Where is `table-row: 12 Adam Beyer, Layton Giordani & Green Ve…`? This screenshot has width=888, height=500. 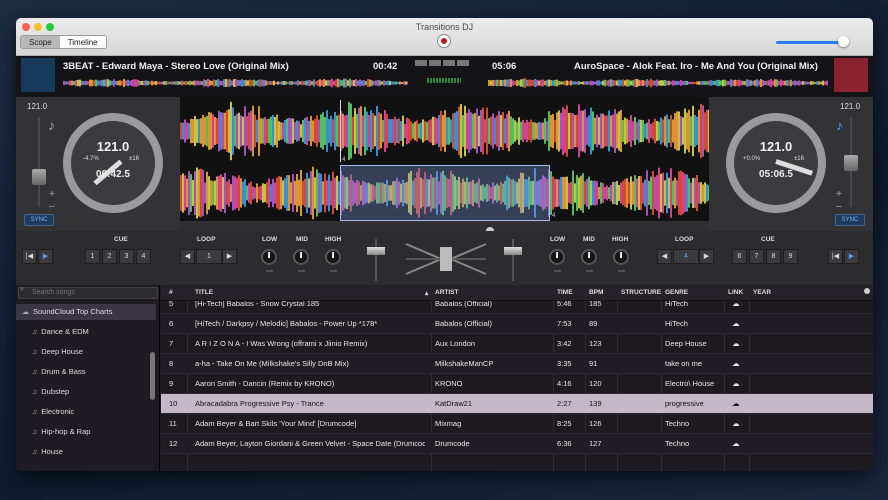
table-row: 12 Adam Beyer, Layton Giordani & Green Ve… is located at coordinates (517, 444).